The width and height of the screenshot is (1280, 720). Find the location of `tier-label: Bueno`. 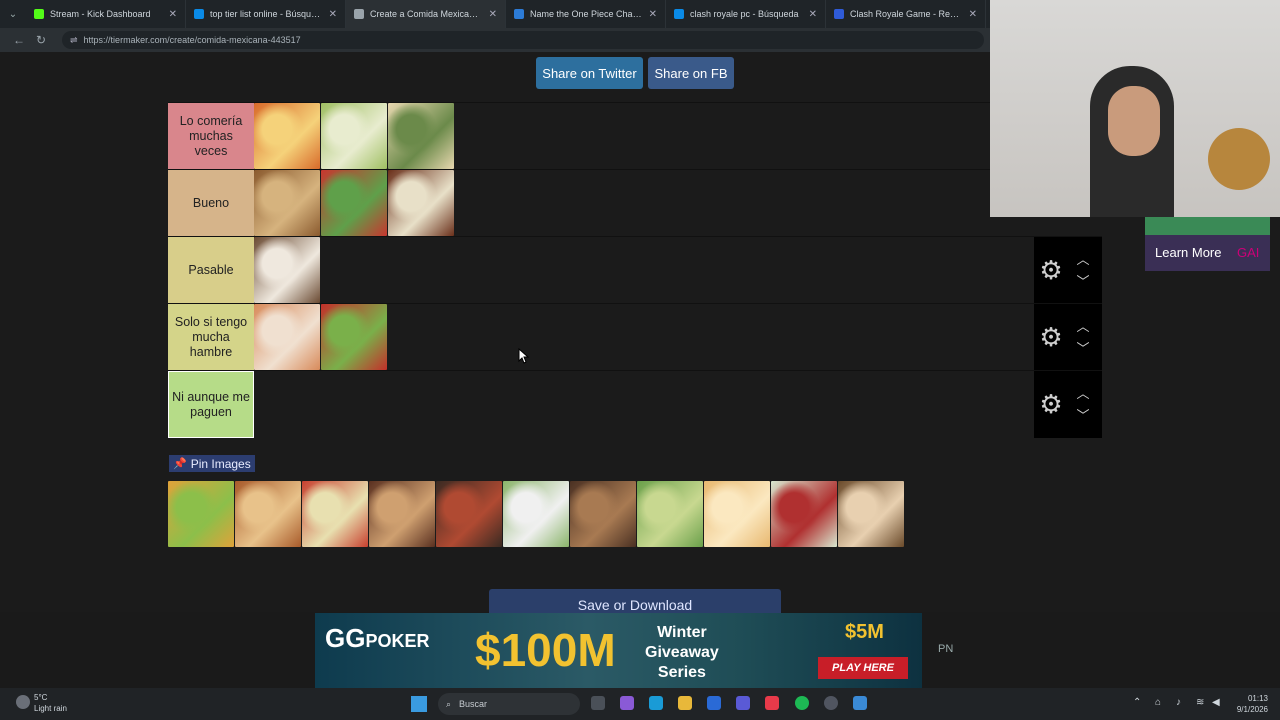

tier-label: Bueno is located at coordinates (211, 203).